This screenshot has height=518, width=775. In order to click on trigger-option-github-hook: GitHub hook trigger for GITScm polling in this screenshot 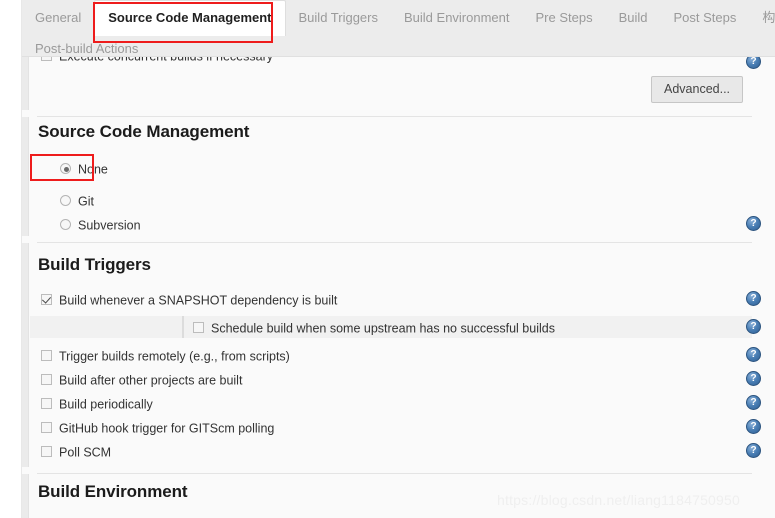, I will do `click(157, 428)`.